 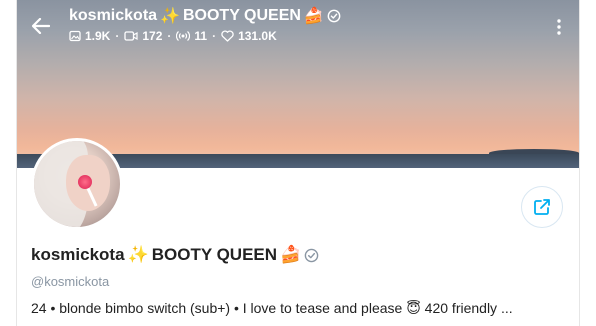 I want to click on header-title-suffix: BOOTY QUEEN, so click(x=241, y=15).